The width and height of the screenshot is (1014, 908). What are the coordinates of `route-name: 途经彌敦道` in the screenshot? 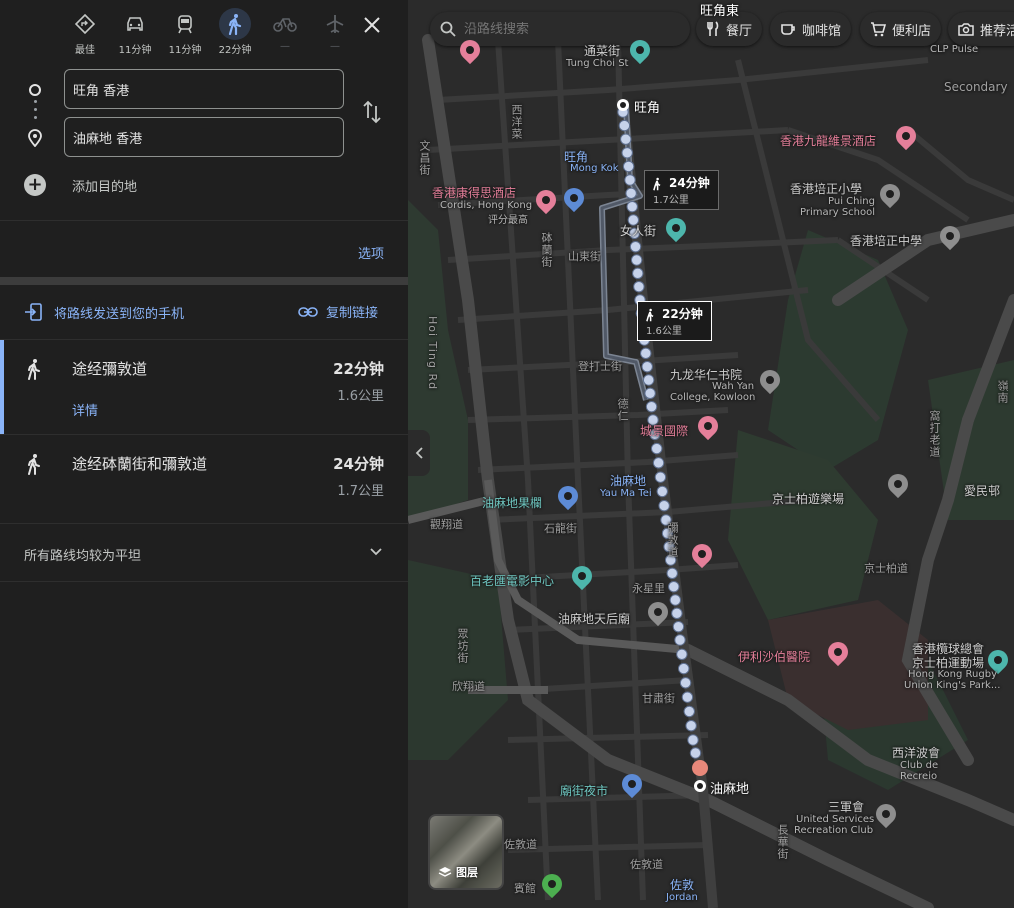 It's located at (110, 369).